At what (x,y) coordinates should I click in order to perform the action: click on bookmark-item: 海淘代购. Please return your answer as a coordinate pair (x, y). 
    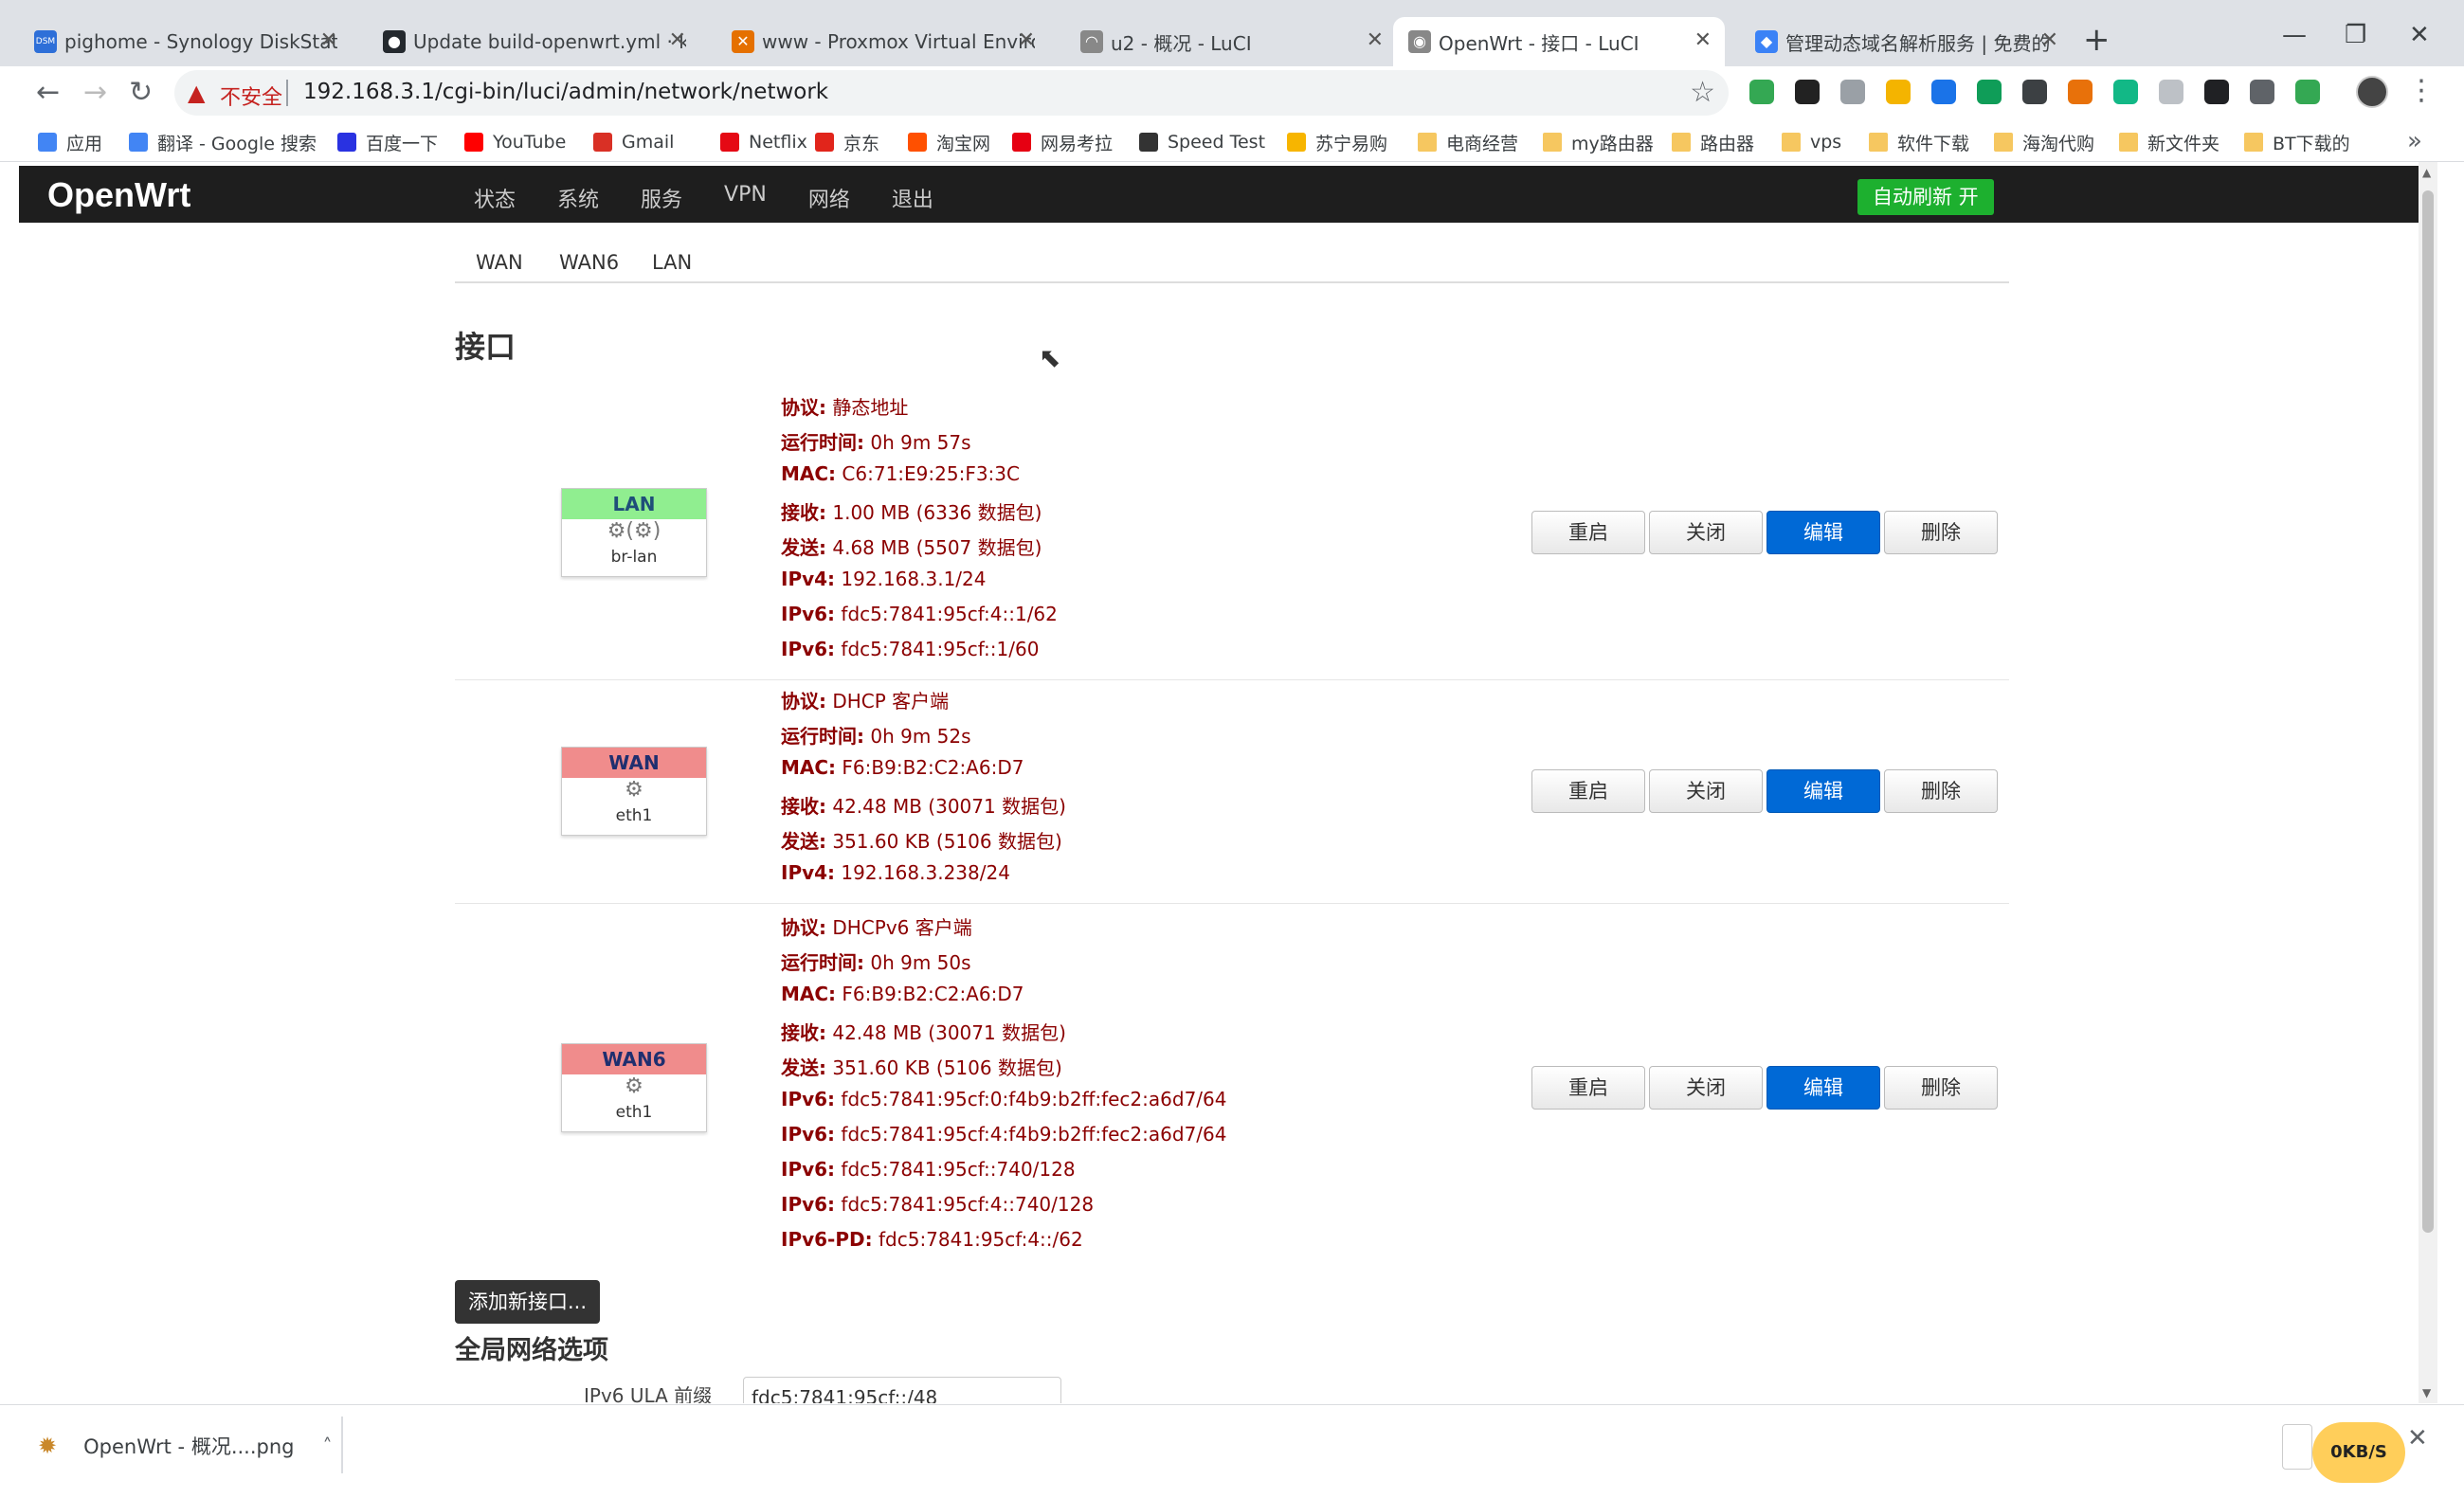
    Looking at the image, I should click on (2044, 142).